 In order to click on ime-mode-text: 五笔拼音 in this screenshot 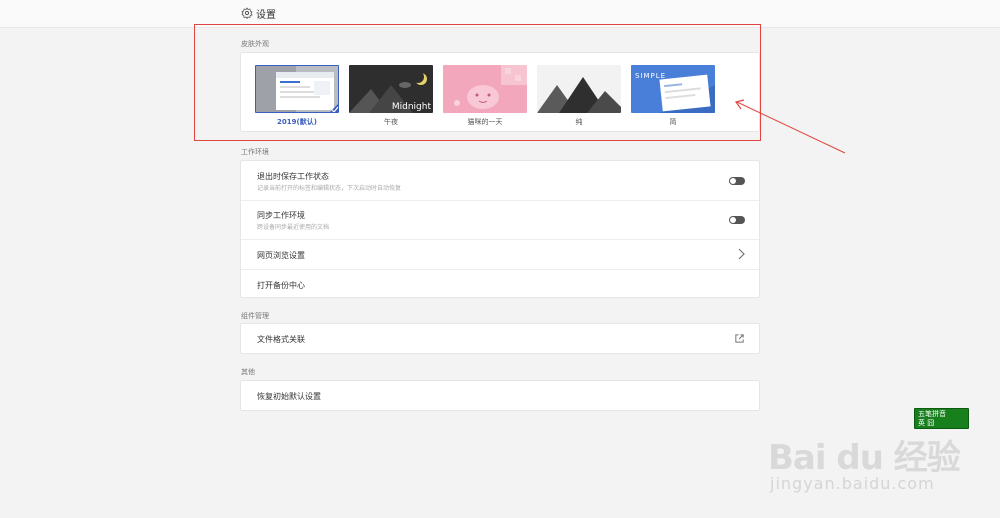, I will do `click(932, 414)`.